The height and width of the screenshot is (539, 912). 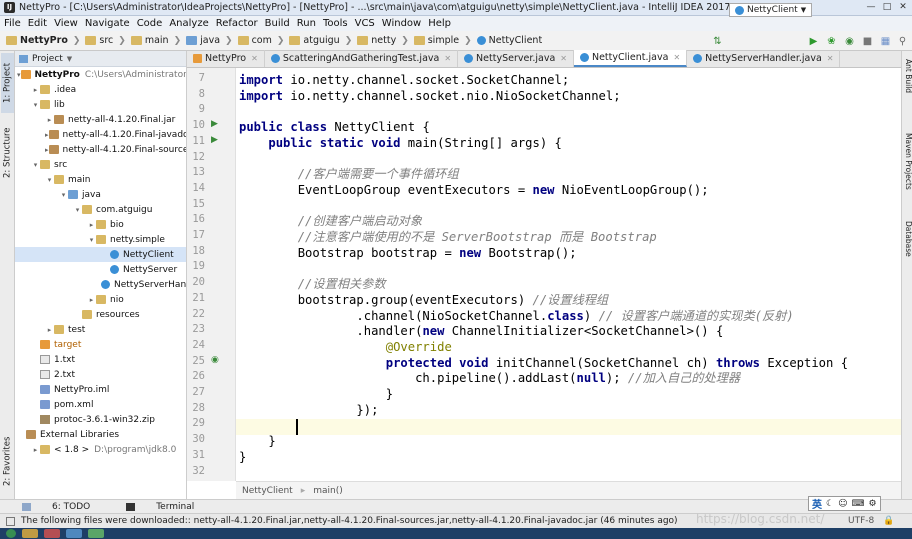 I want to click on ime-toolbar: 英 ☾ ☺ ⌨ ⚙, so click(x=844, y=503).